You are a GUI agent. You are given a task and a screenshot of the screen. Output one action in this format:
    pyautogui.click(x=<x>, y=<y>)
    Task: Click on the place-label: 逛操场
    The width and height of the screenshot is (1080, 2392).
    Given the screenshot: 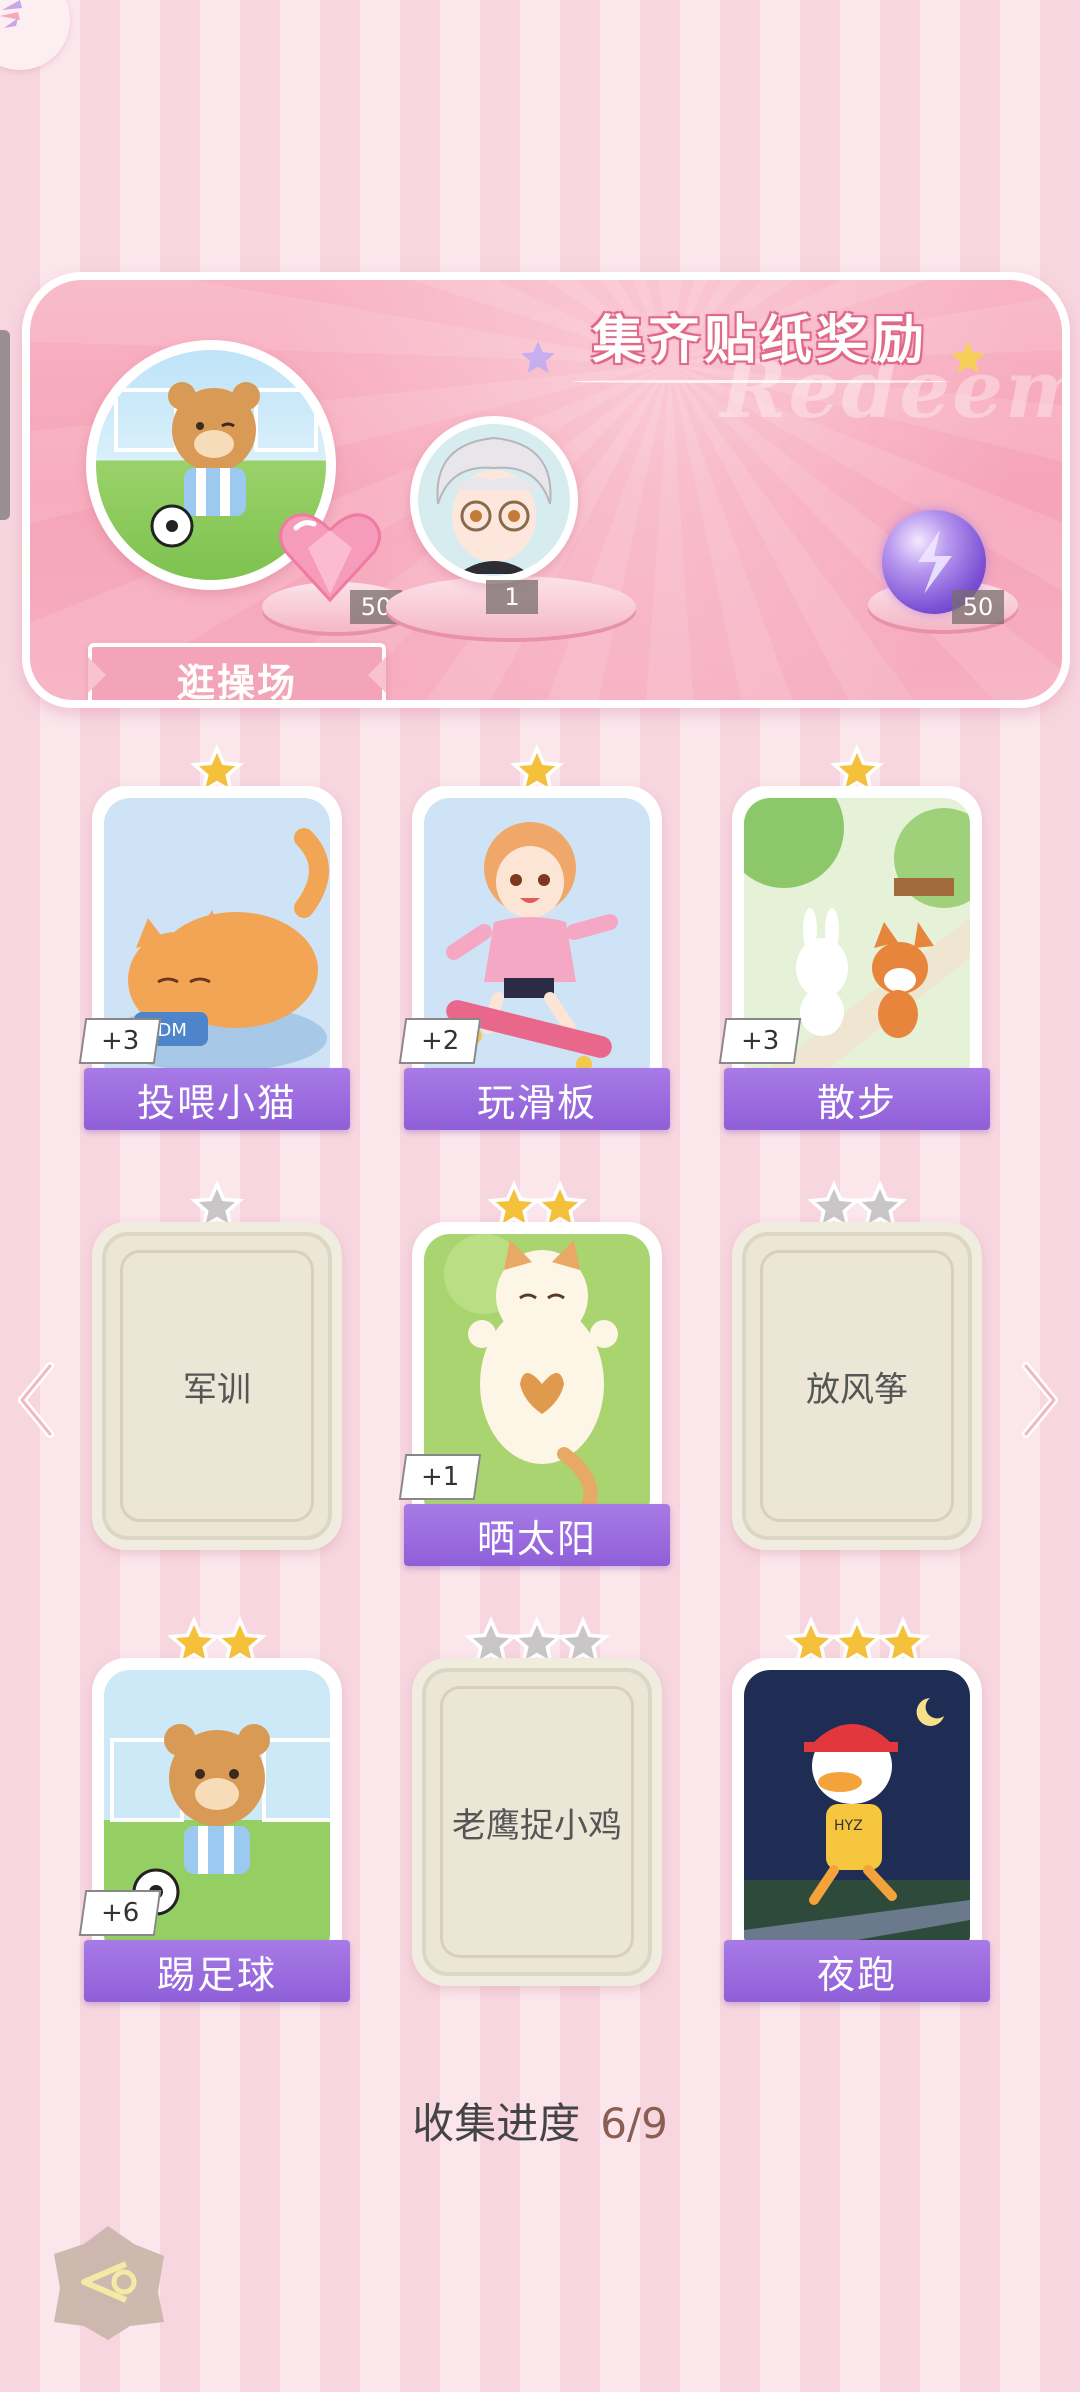 What is the action you would take?
    pyautogui.click(x=237, y=671)
    